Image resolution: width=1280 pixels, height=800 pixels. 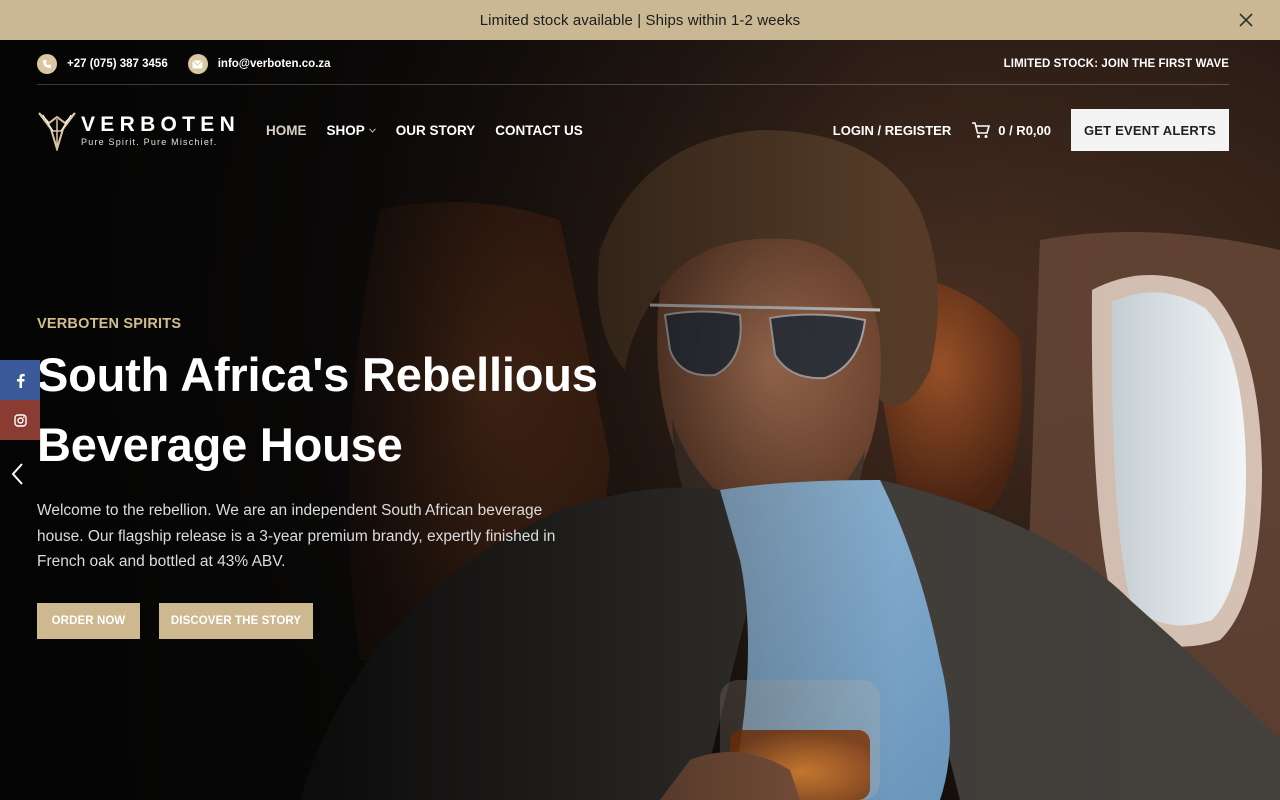 What do you see at coordinates (1150, 130) in the screenshot?
I see `get-event-alerts-button: GET EVENT ALERTS` at bounding box center [1150, 130].